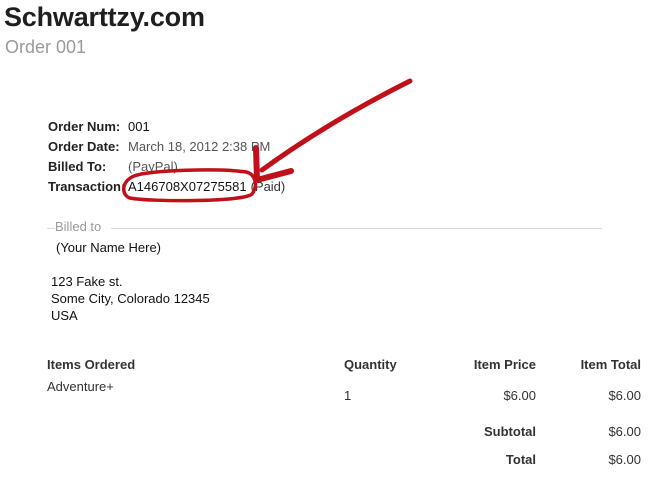 The width and height of the screenshot is (658, 481). What do you see at coordinates (520, 459) in the screenshot?
I see `total-label: Total` at bounding box center [520, 459].